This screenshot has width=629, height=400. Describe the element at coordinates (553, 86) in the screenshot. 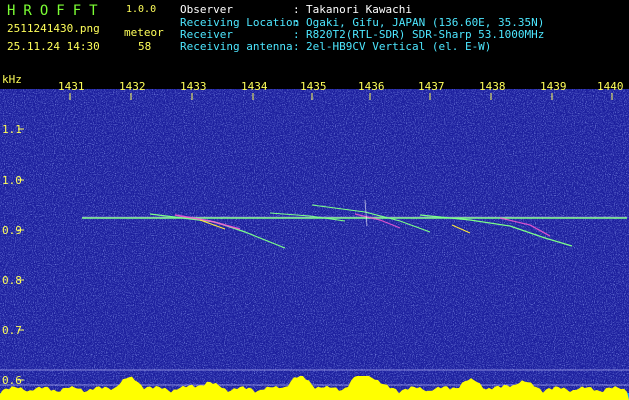

I see `time-tick-label: 1439` at that location.